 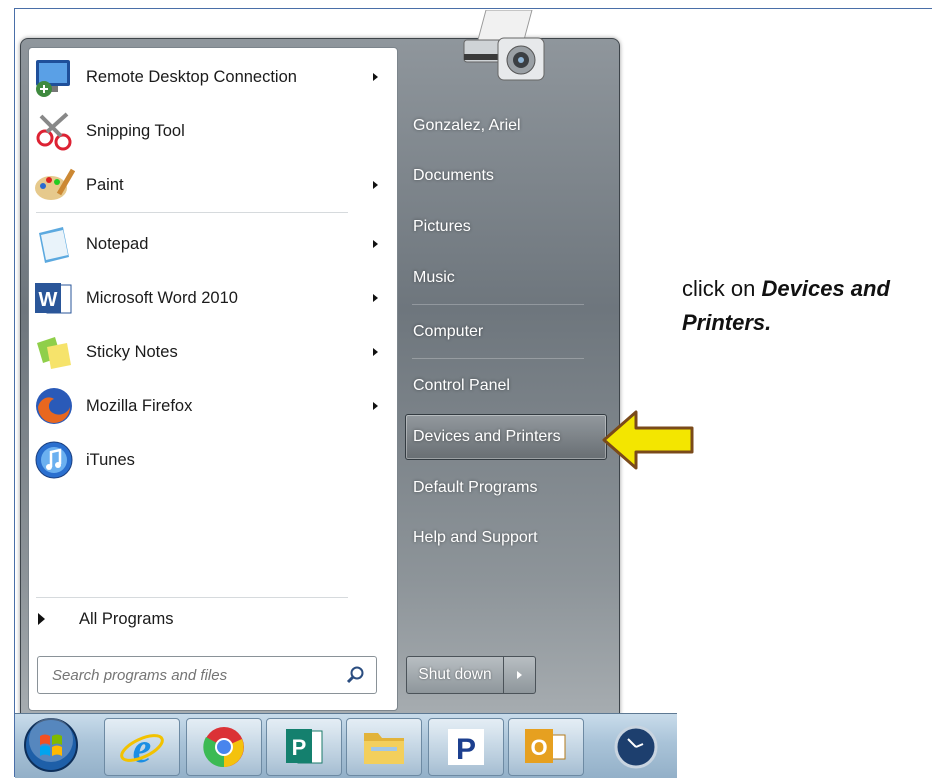 I want to click on p-app-icon: P, so click(x=466, y=747).